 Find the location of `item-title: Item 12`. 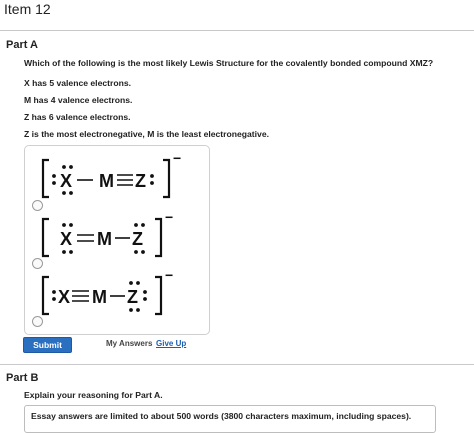

item-title: Item 12 is located at coordinates (27, 9).